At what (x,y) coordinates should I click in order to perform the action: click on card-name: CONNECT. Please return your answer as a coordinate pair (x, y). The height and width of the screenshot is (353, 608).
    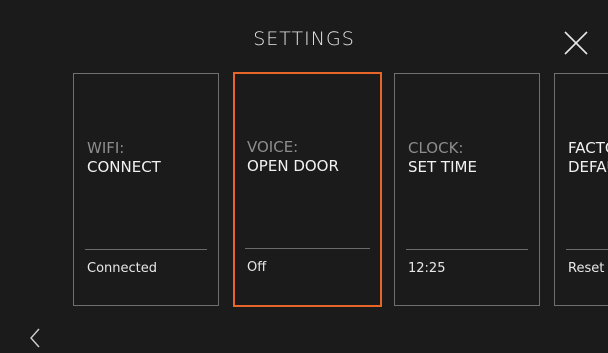
    Looking at the image, I should click on (124, 167).